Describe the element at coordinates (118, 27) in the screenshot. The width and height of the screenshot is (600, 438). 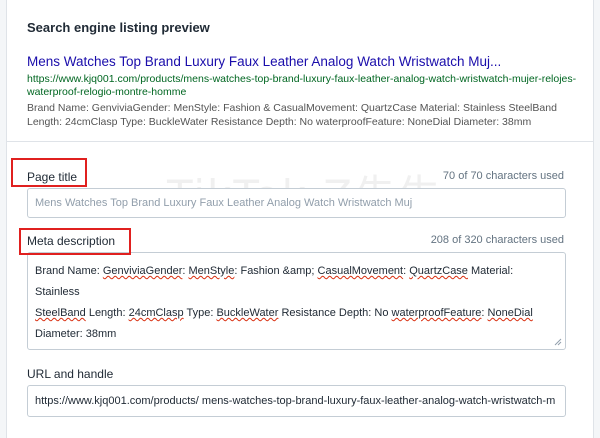
I see `preview-heading: Search engine listing preview` at that location.